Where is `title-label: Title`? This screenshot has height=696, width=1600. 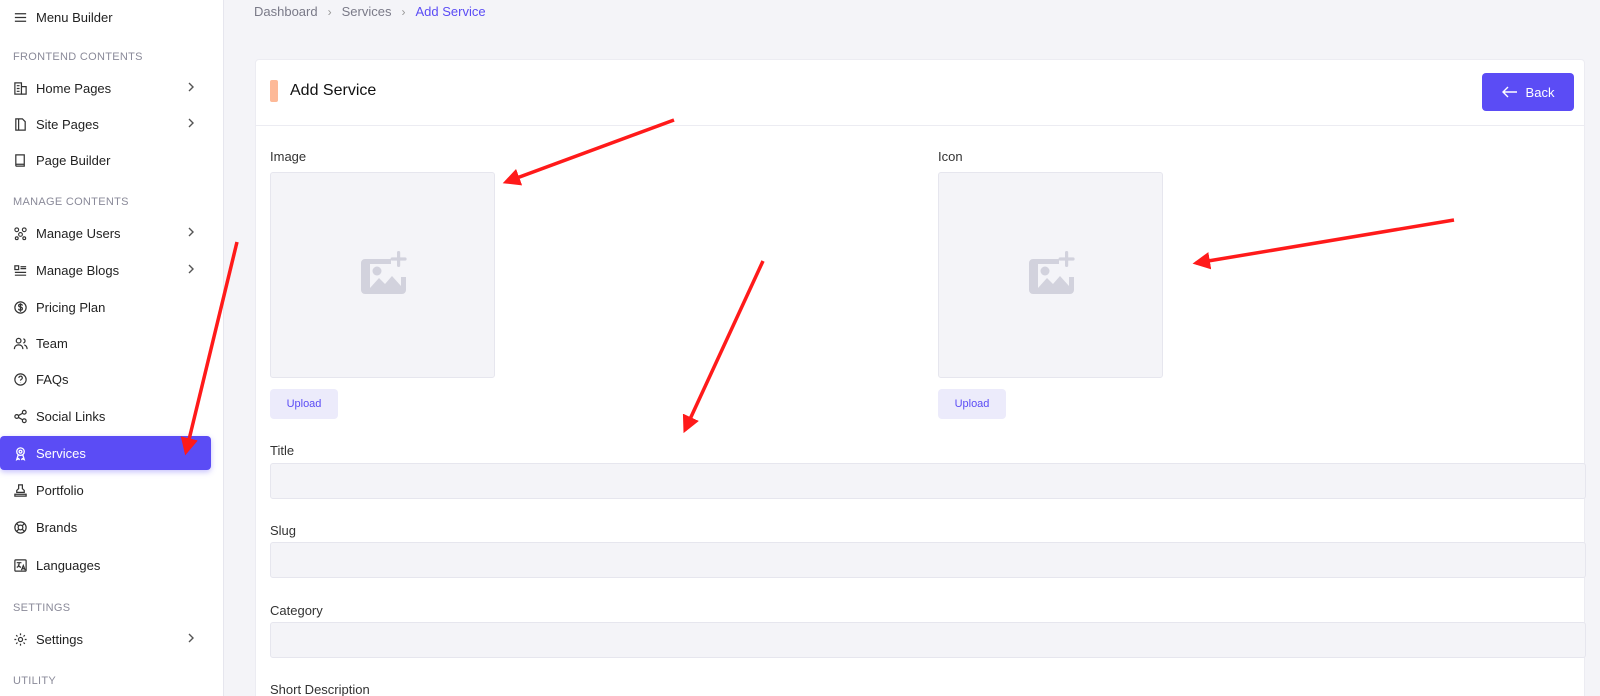
title-label: Title is located at coordinates (282, 450).